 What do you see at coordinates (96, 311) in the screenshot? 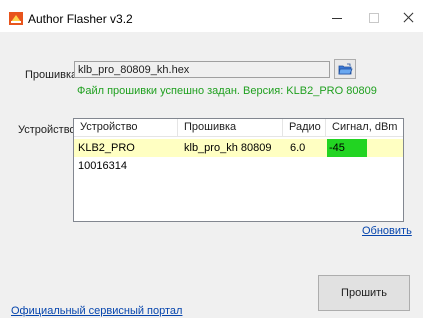
I see `service-portal-link: Официальный сервисный портал` at bounding box center [96, 311].